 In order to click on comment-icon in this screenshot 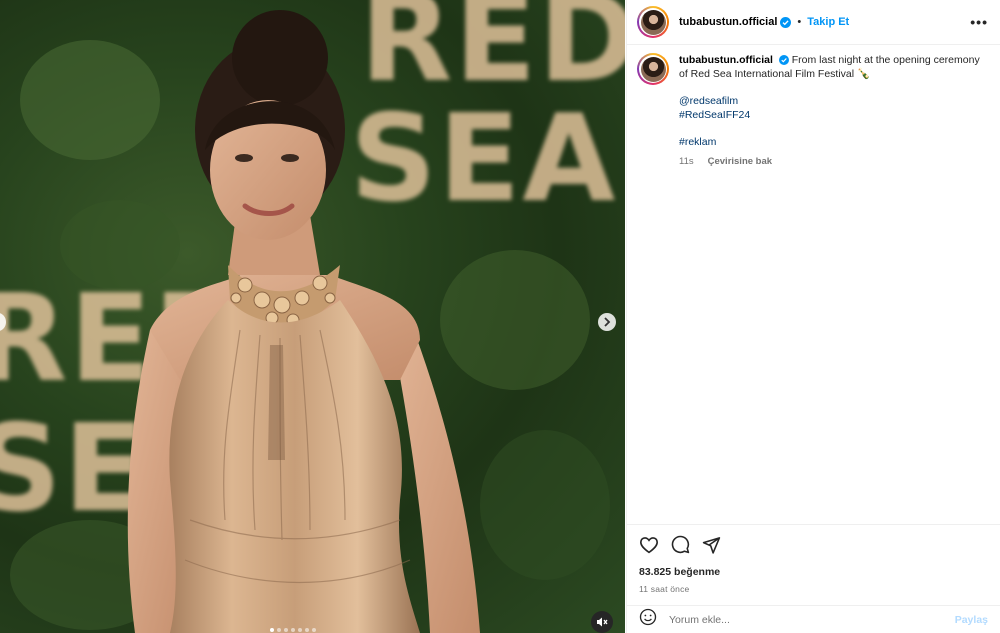, I will do `click(680, 544)`.